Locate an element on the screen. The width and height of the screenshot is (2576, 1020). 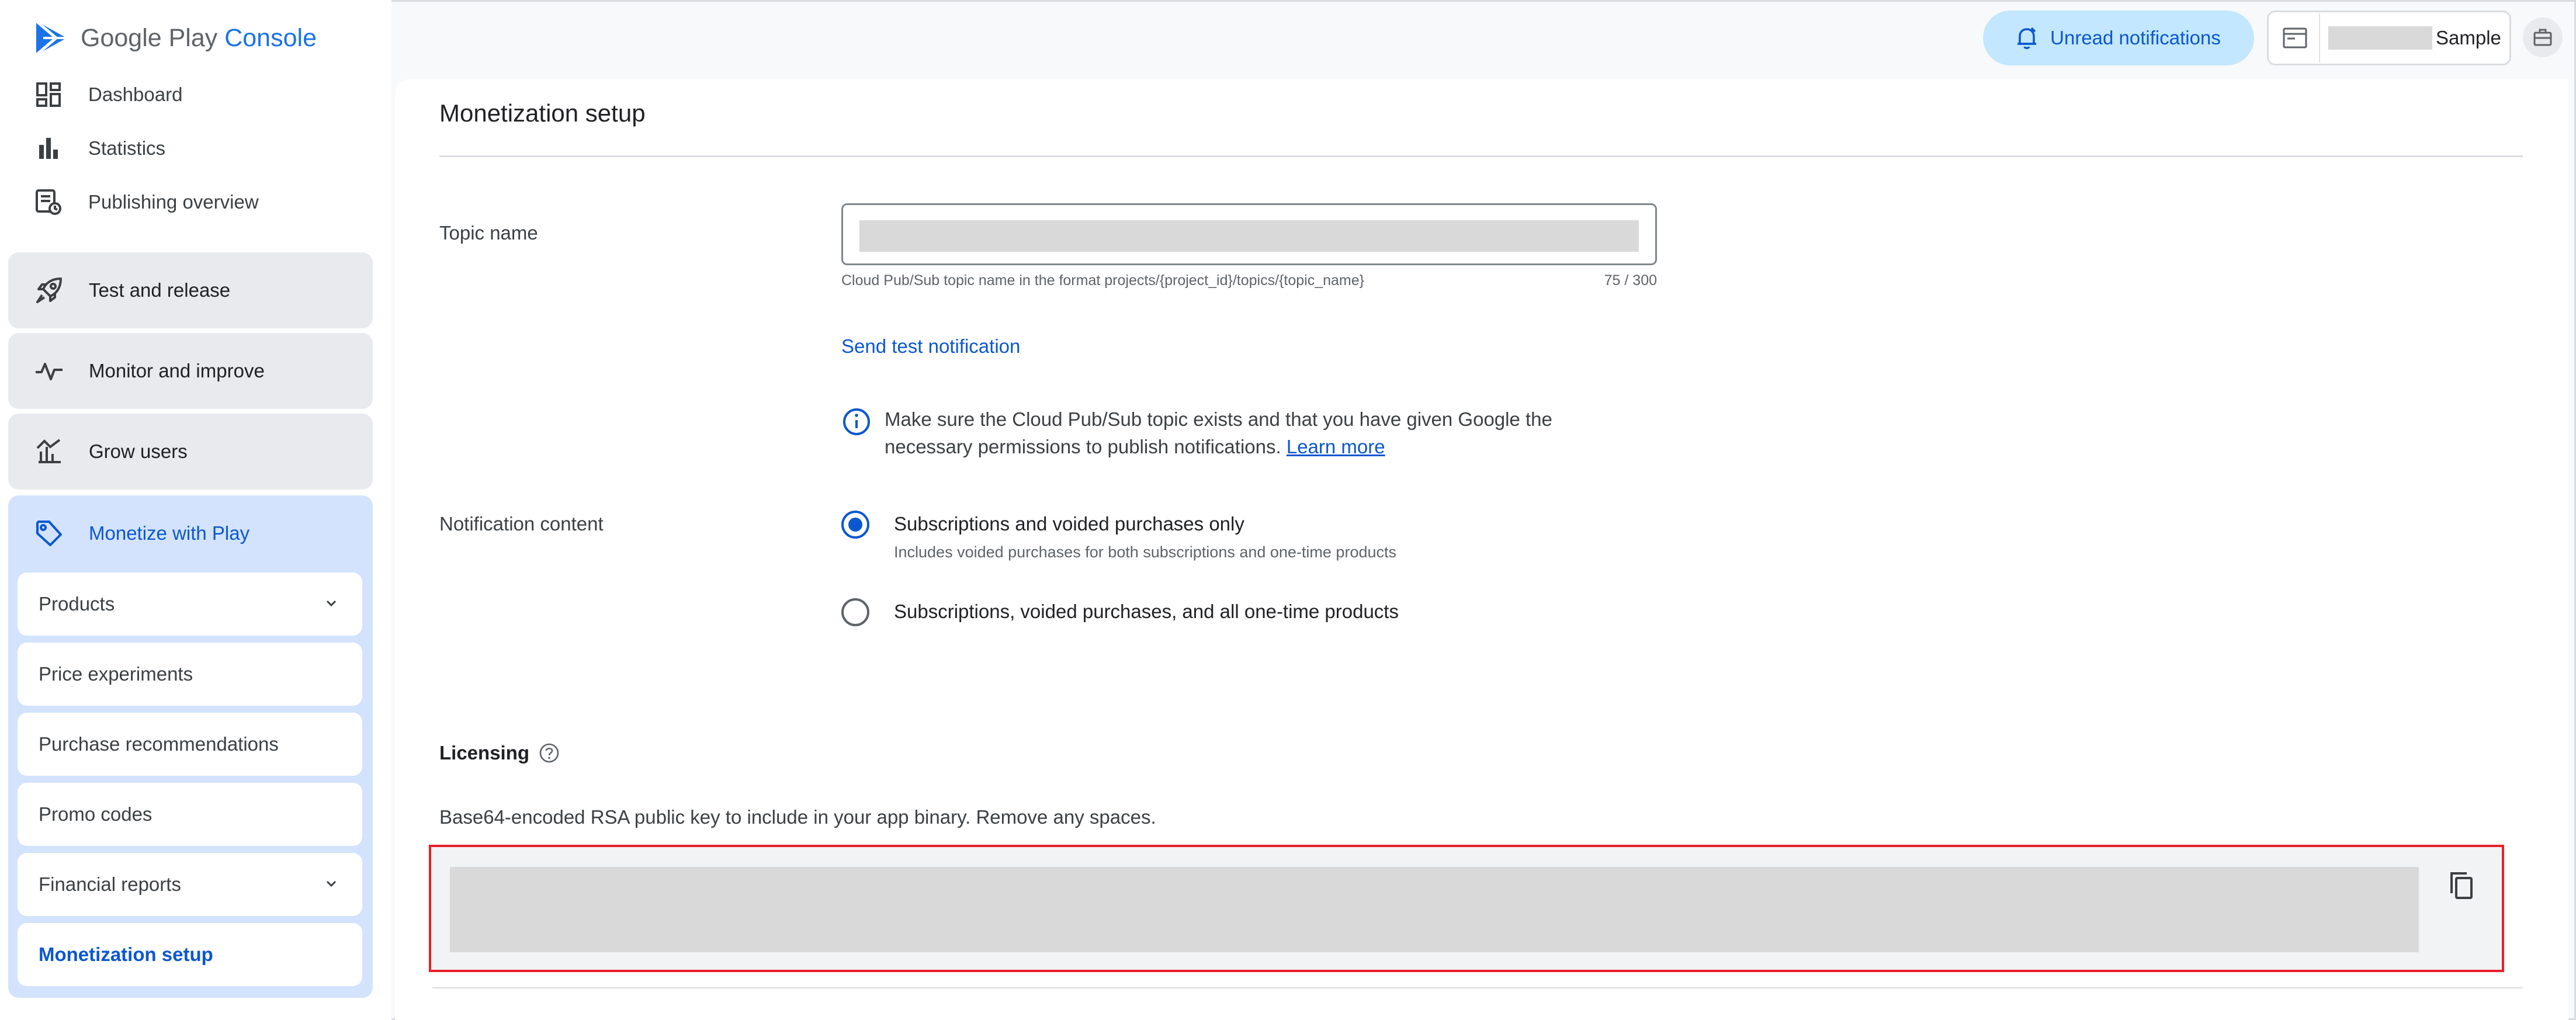
play-logo-icon is located at coordinates (51, 38).